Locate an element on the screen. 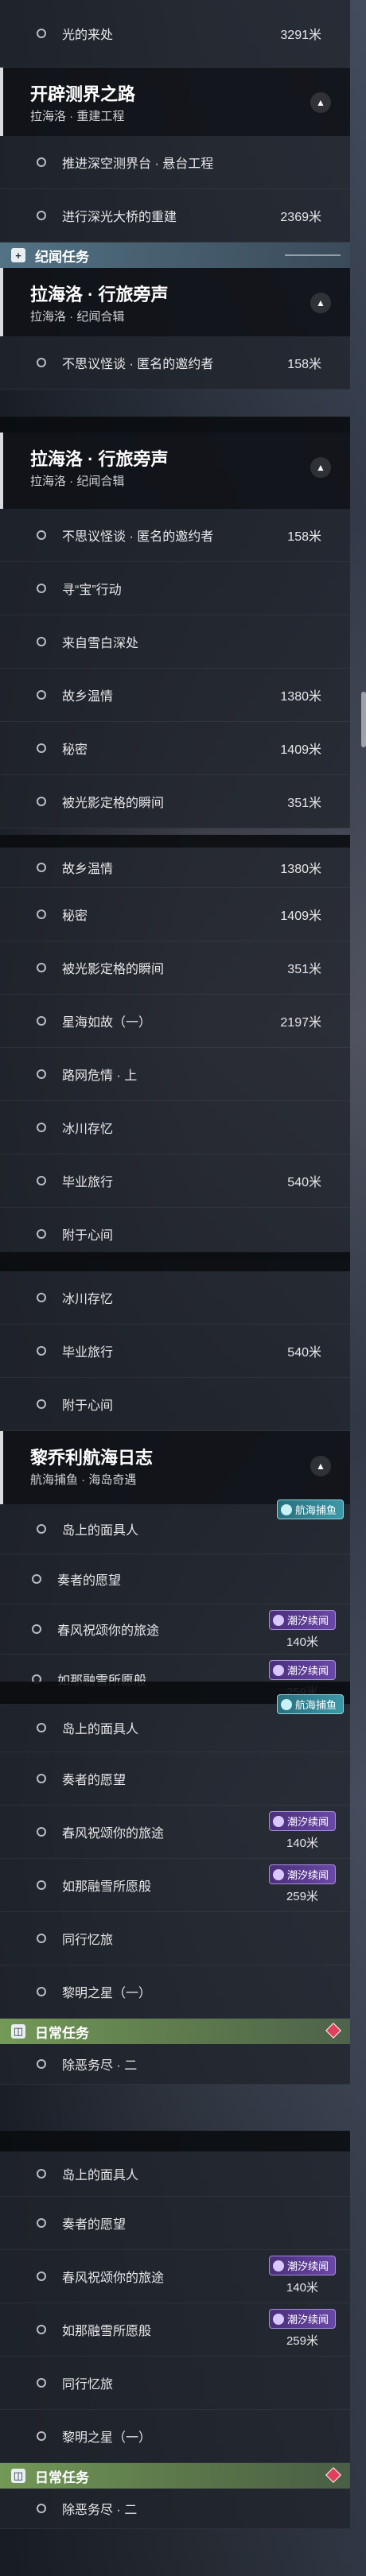  quest-item: 来自雪白深处 is located at coordinates (175, 642).